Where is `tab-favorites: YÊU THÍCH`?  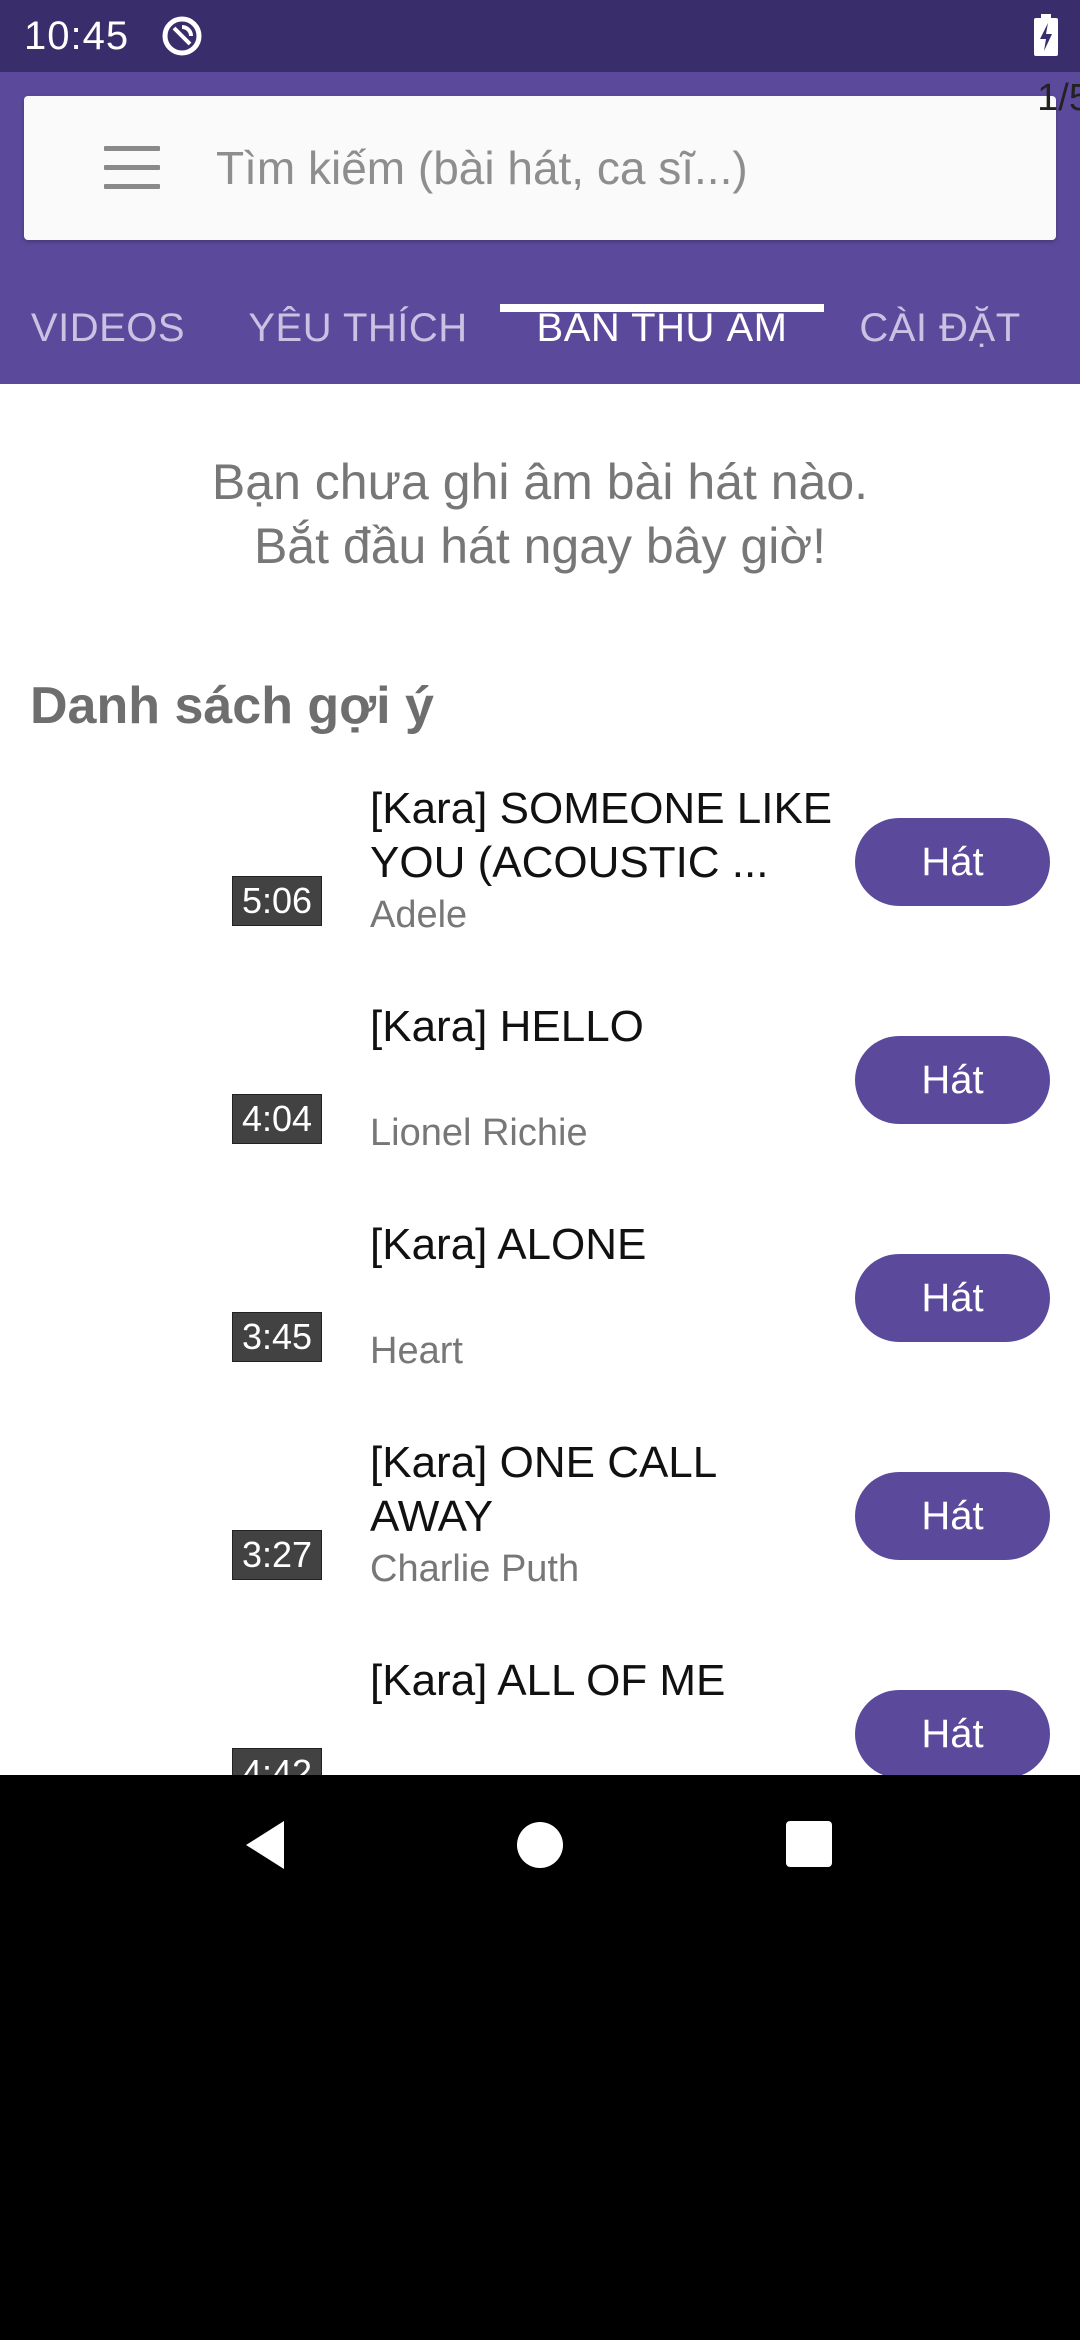 tab-favorites: YÊU THÍCH is located at coordinates (358, 328).